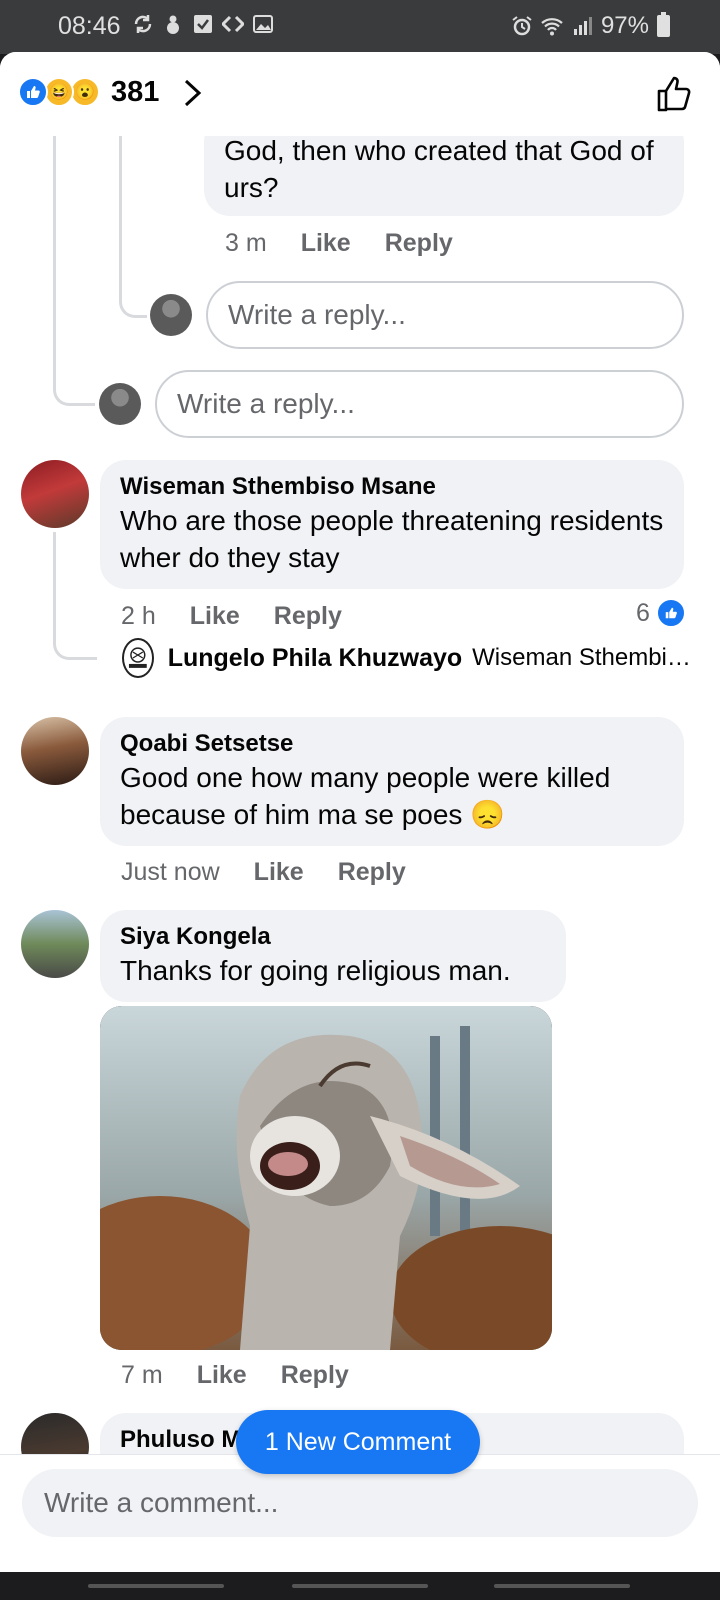 The height and width of the screenshot is (1600, 720). I want to click on thread-line-inner, so click(120, 206).